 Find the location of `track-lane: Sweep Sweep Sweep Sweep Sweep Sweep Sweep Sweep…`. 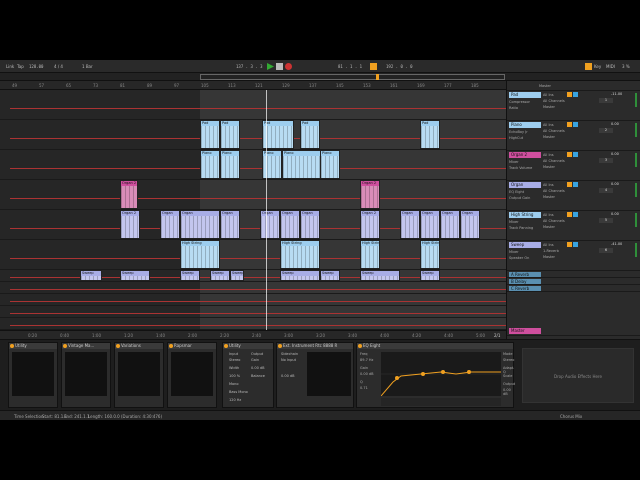

track-lane: Sweep Sweep Sweep Sweep Sweep Sweep Sweep Sweep… is located at coordinates (253, 276).